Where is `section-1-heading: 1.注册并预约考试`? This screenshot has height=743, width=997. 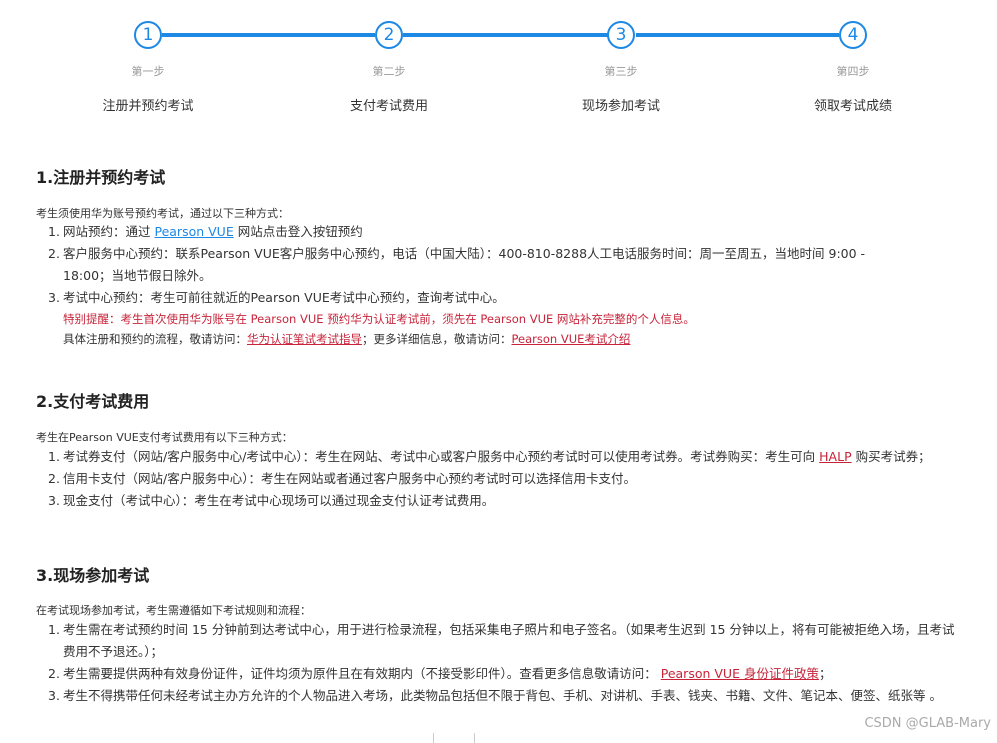
section-1-heading: 1.注册并预约考试 is located at coordinates (101, 177).